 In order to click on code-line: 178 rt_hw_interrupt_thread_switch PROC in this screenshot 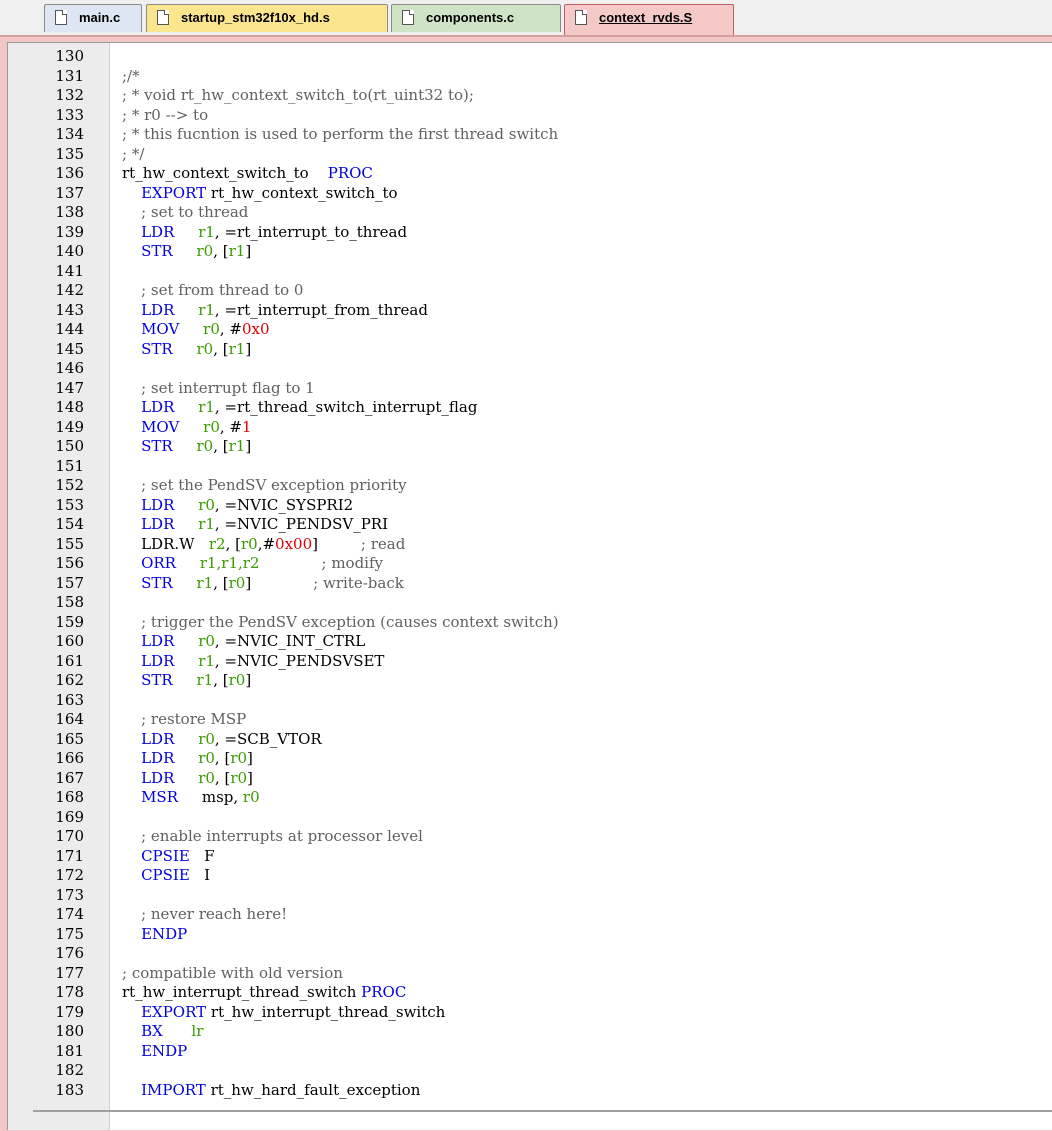, I will do `click(530, 993)`.